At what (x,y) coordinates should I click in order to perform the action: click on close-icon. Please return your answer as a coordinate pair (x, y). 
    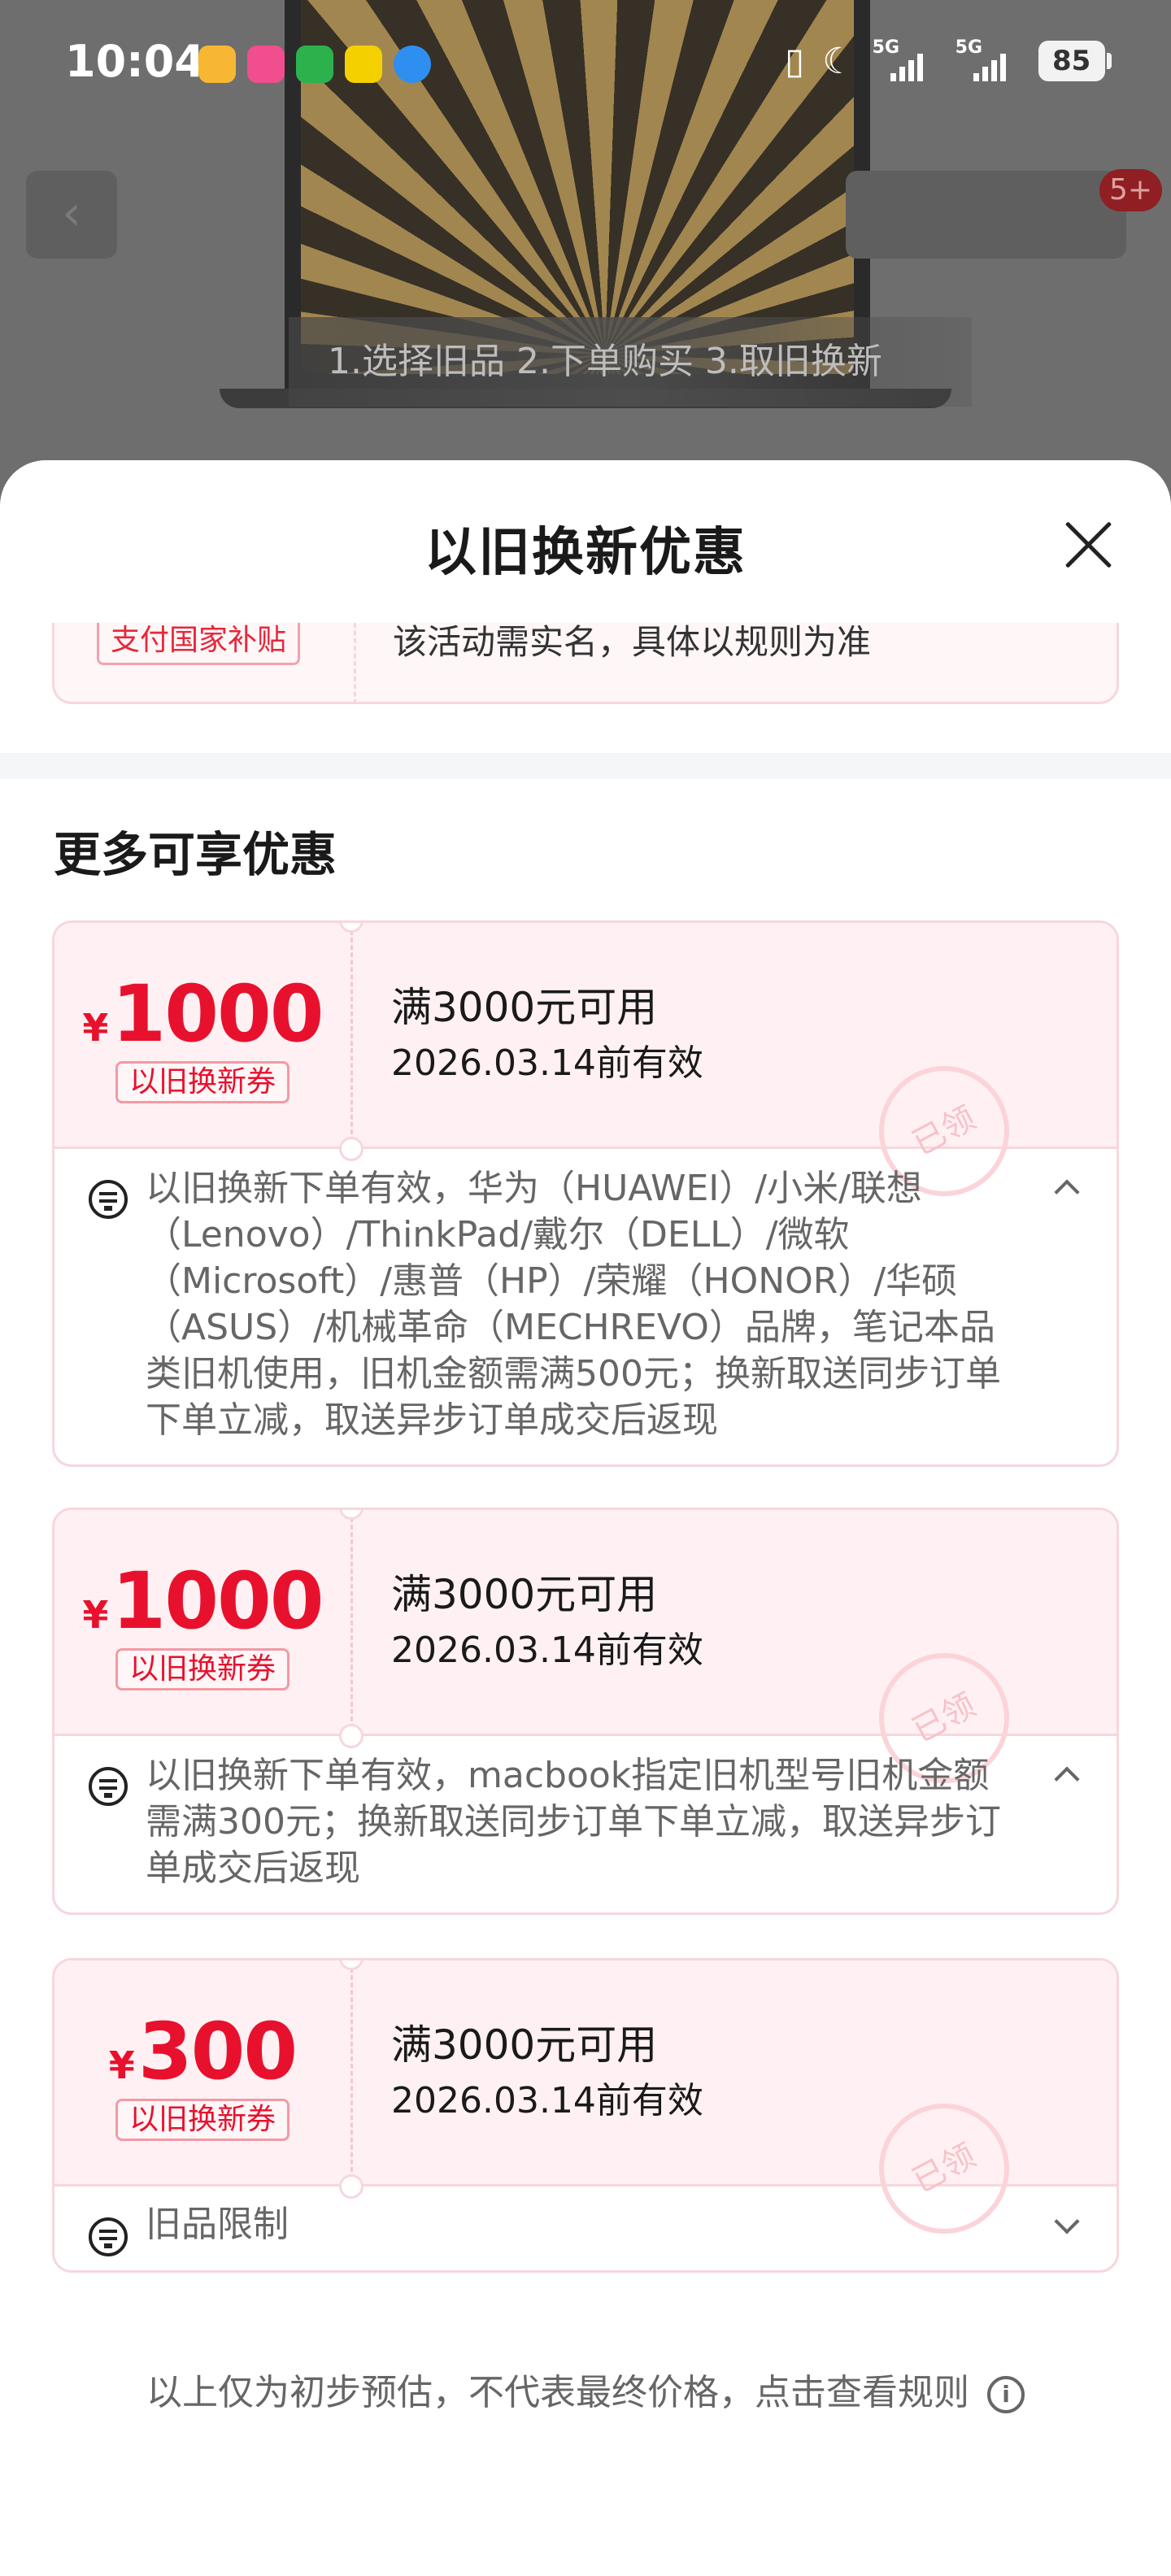
    Looking at the image, I should click on (1088, 544).